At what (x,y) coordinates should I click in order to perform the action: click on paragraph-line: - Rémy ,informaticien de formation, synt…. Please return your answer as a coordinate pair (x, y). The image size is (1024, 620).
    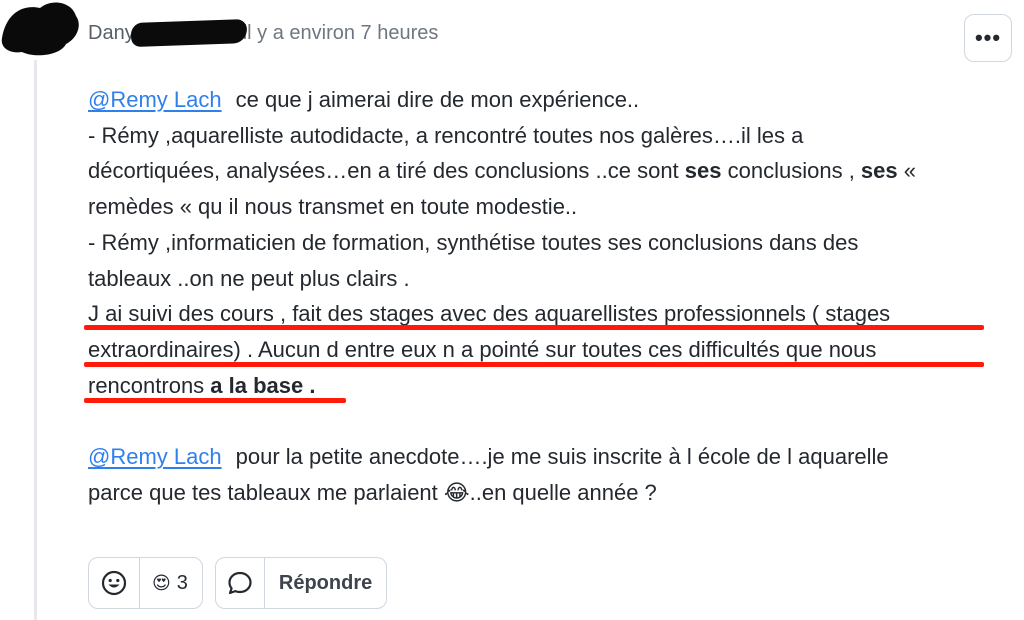
    Looking at the image, I should click on (473, 242).